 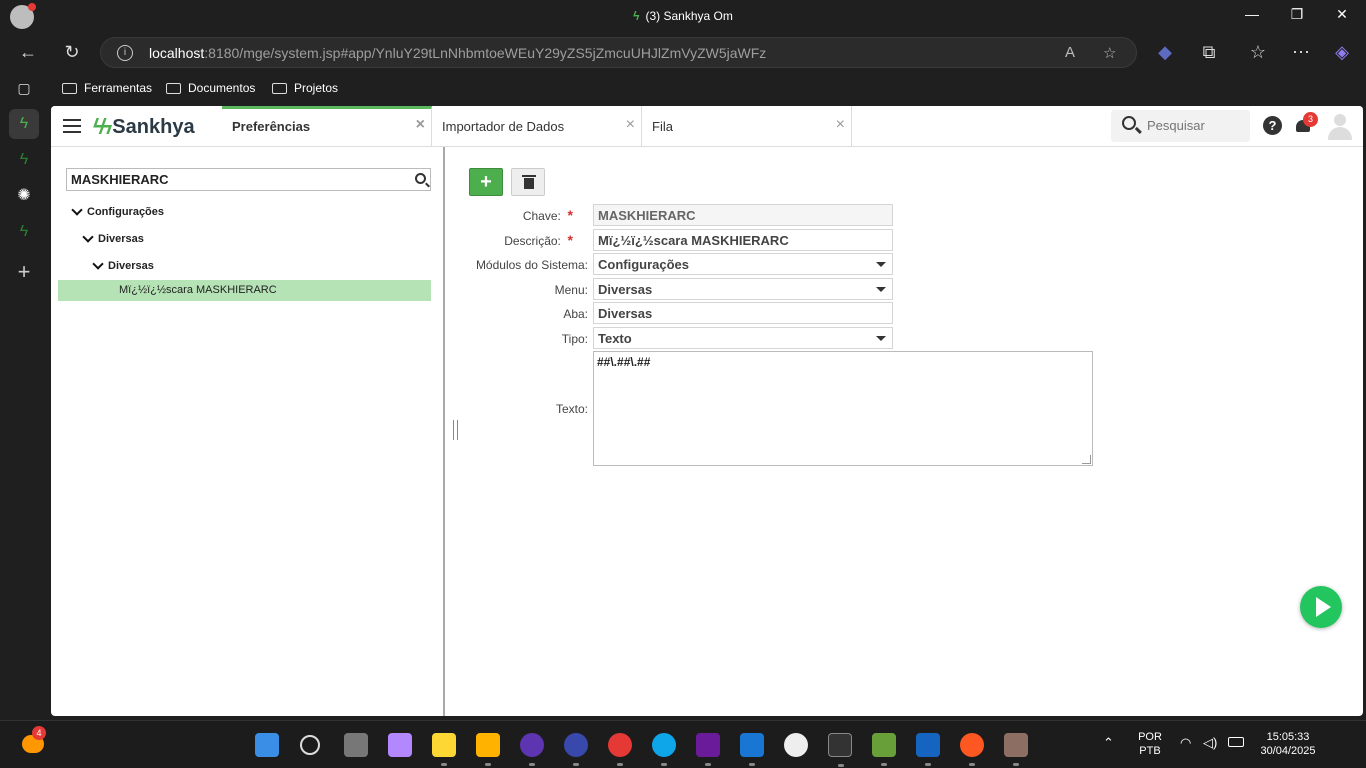 I want to click on close-window-icon: ✕, so click(x=1342, y=14).